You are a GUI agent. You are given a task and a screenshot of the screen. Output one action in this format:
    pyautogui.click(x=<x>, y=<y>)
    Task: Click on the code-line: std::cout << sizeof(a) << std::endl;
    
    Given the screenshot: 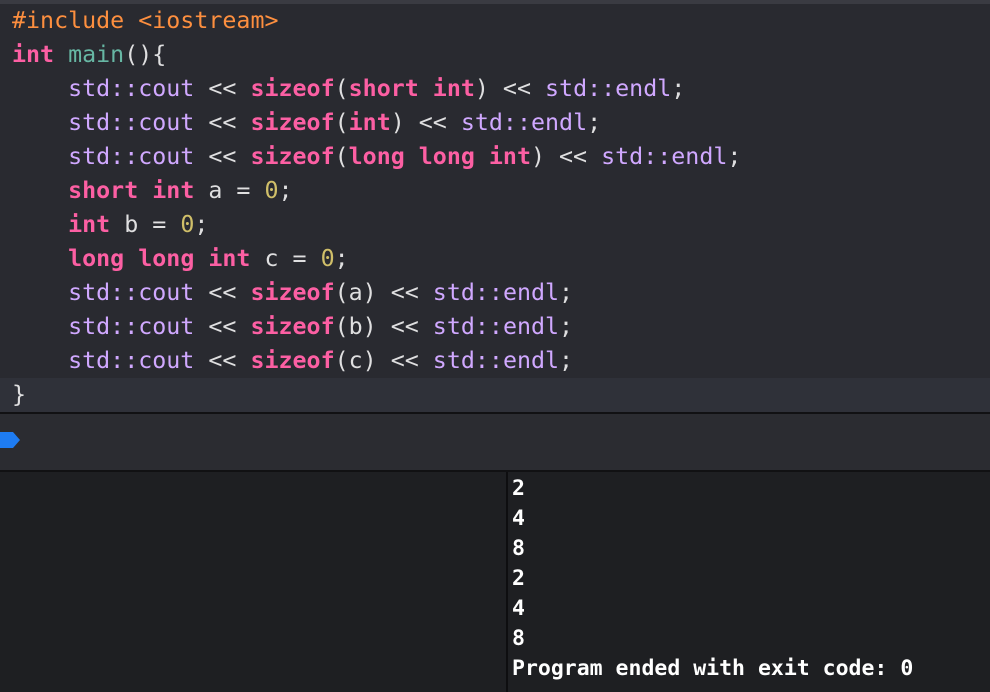 What is the action you would take?
    pyautogui.click(x=292, y=293)
    